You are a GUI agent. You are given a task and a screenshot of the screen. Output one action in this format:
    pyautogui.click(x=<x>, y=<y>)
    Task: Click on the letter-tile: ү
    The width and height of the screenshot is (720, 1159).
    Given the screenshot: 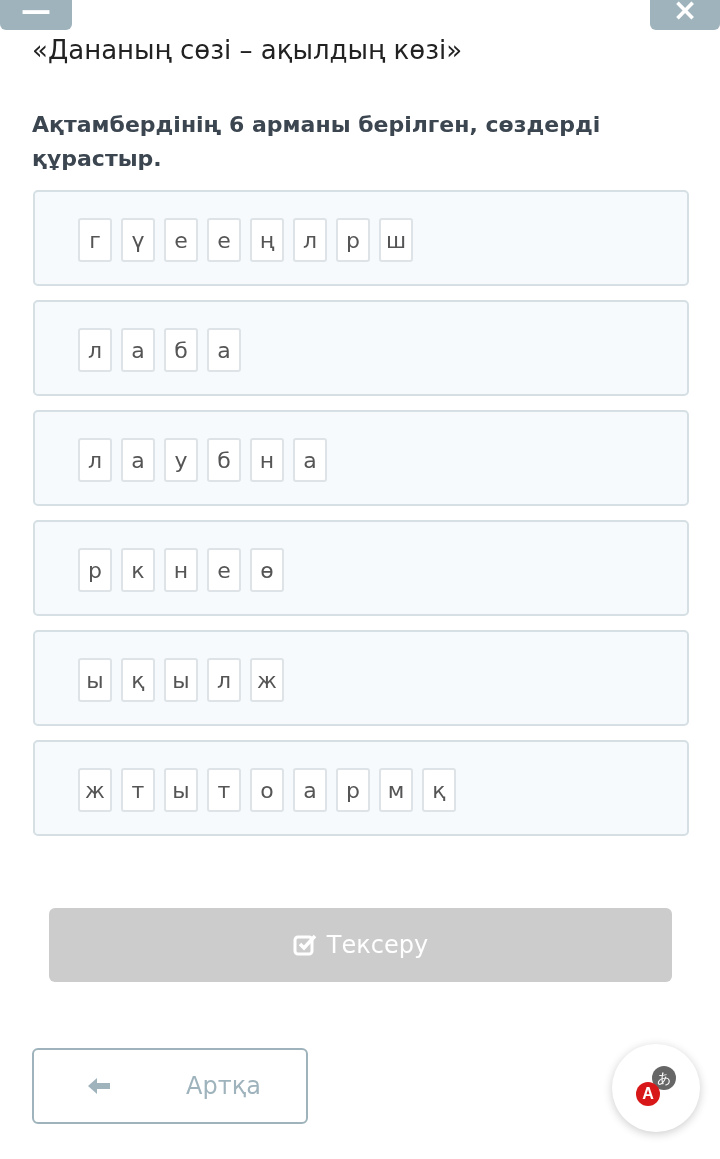 What is the action you would take?
    pyautogui.click(x=138, y=240)
    